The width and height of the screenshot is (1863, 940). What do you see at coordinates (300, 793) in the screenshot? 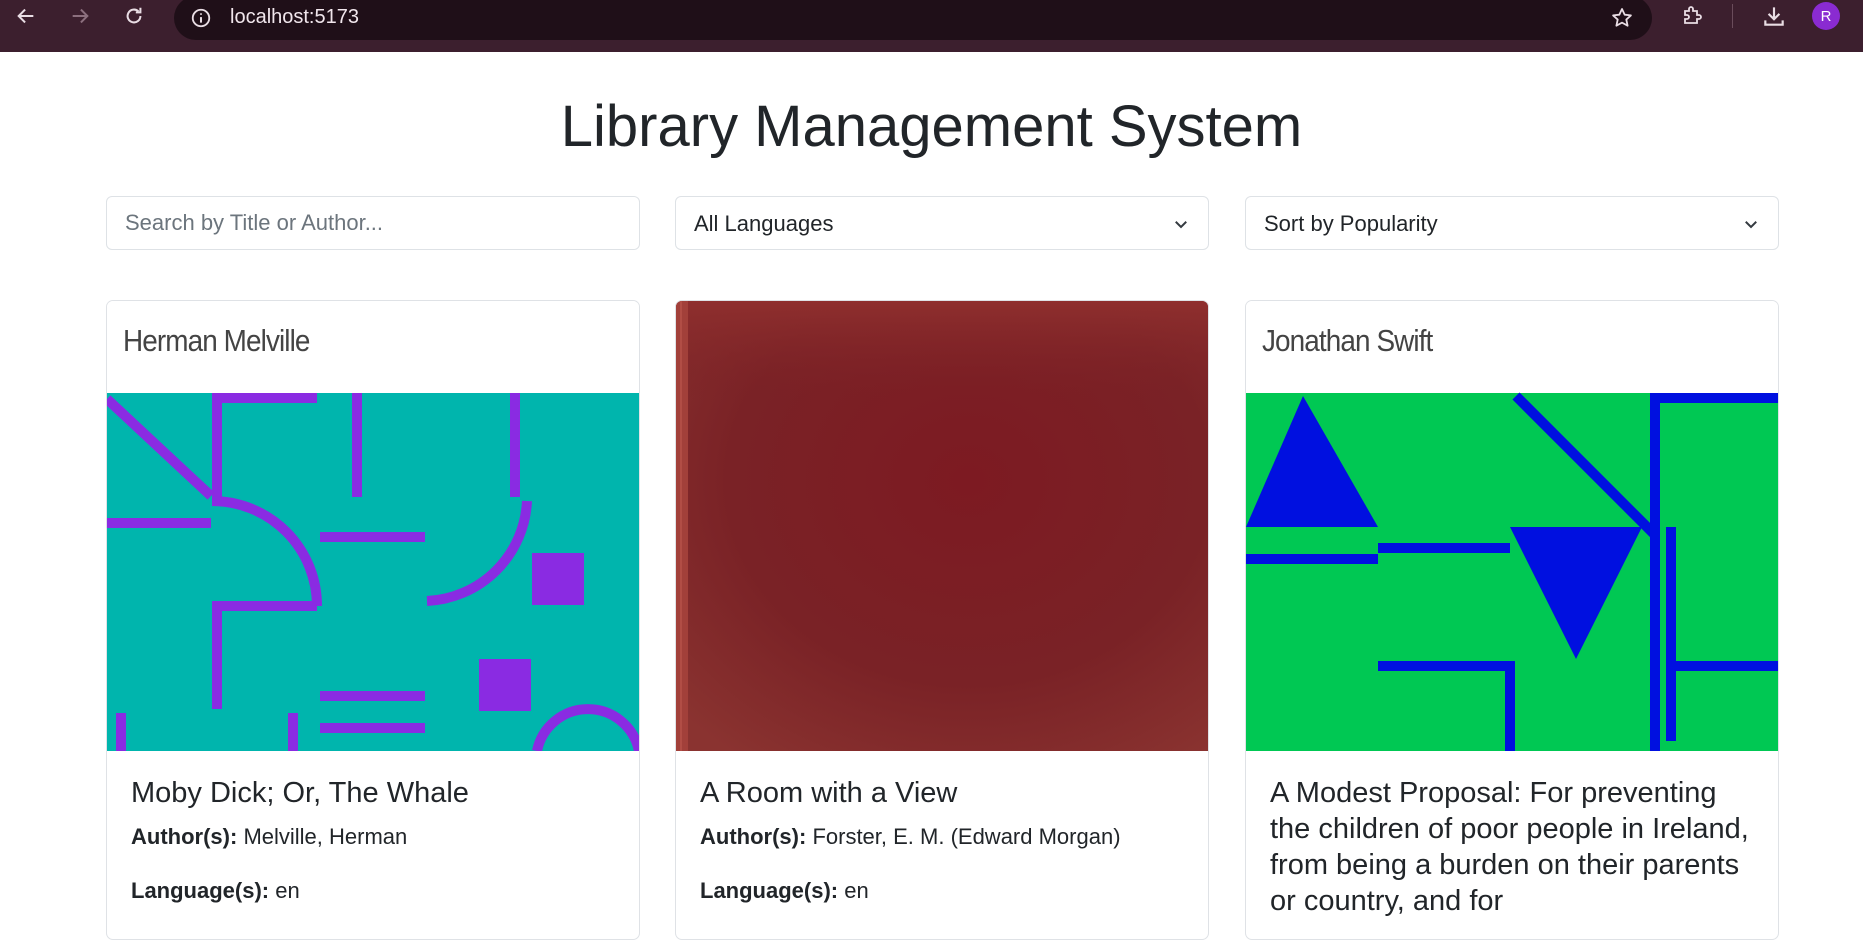
I see `book-title: Moby Dick; Or, The Whale` at bounding box center [300, 793].